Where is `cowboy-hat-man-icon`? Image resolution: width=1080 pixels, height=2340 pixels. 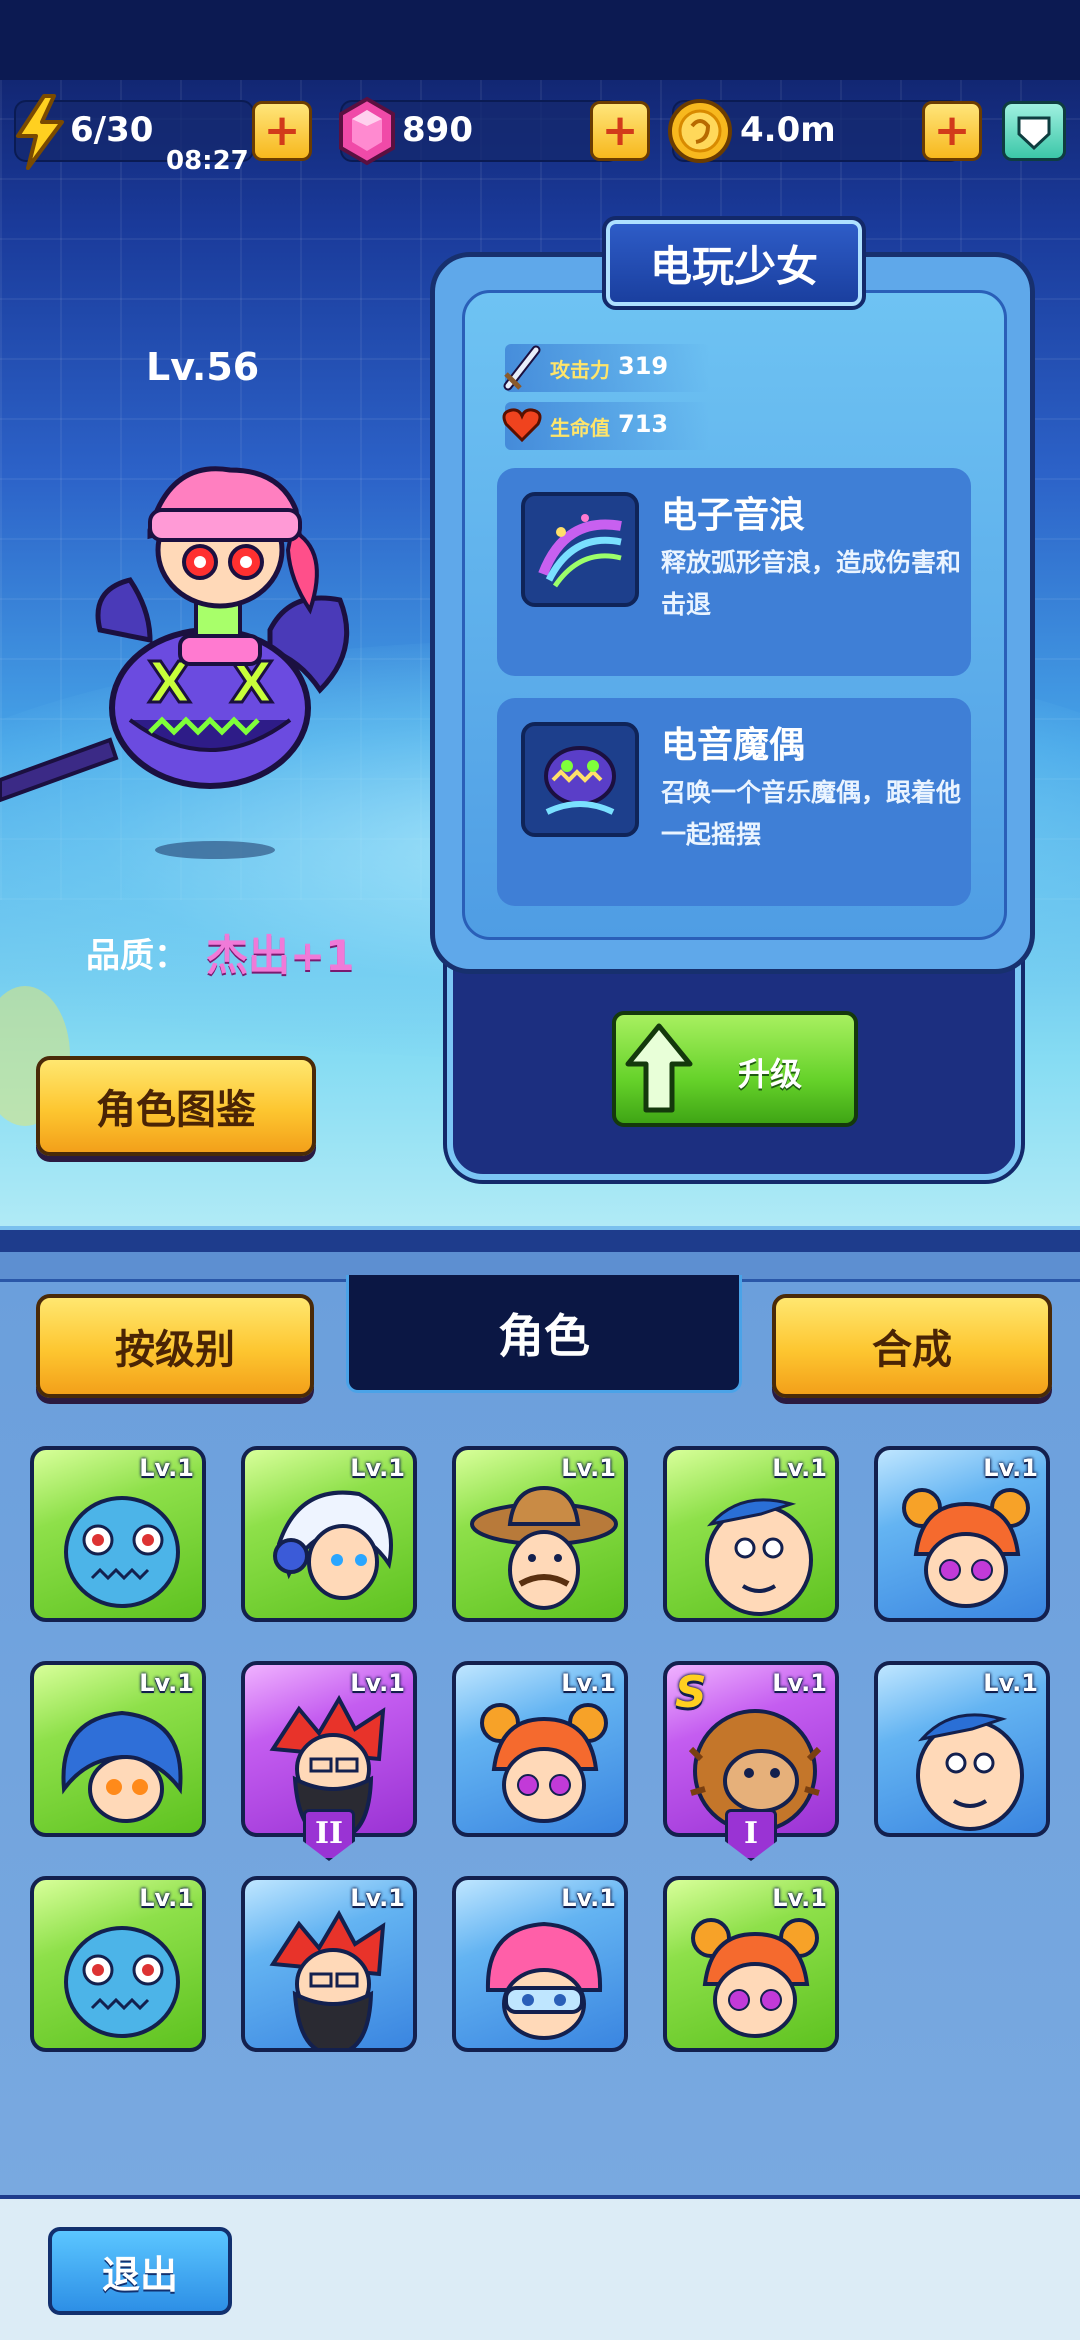 cowboy-hat-man-icon is located at coordinates (544, 1547).